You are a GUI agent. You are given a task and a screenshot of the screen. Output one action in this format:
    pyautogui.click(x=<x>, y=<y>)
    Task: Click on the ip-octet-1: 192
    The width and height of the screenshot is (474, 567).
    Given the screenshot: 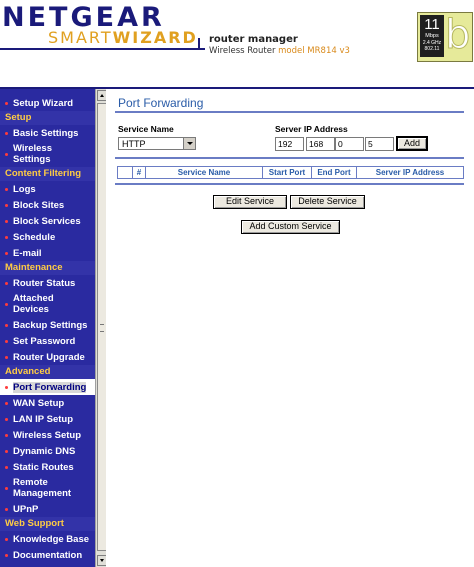 What is the action you would take?
    pyautogui.click(x=289, y=144)
    